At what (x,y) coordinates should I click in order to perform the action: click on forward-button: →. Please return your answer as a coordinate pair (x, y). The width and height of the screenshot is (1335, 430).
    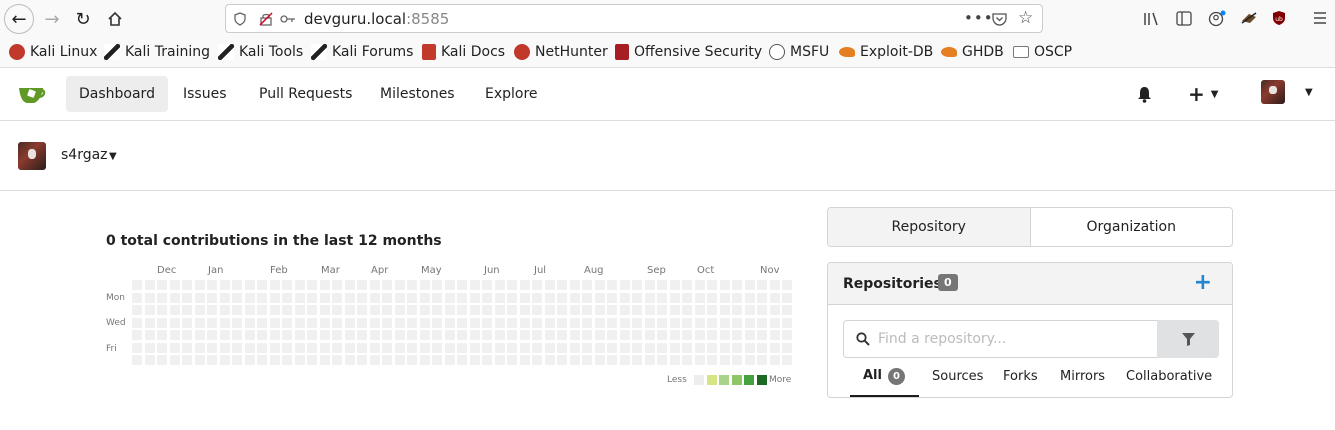
    Looking at the image, I should click on (52, 19).